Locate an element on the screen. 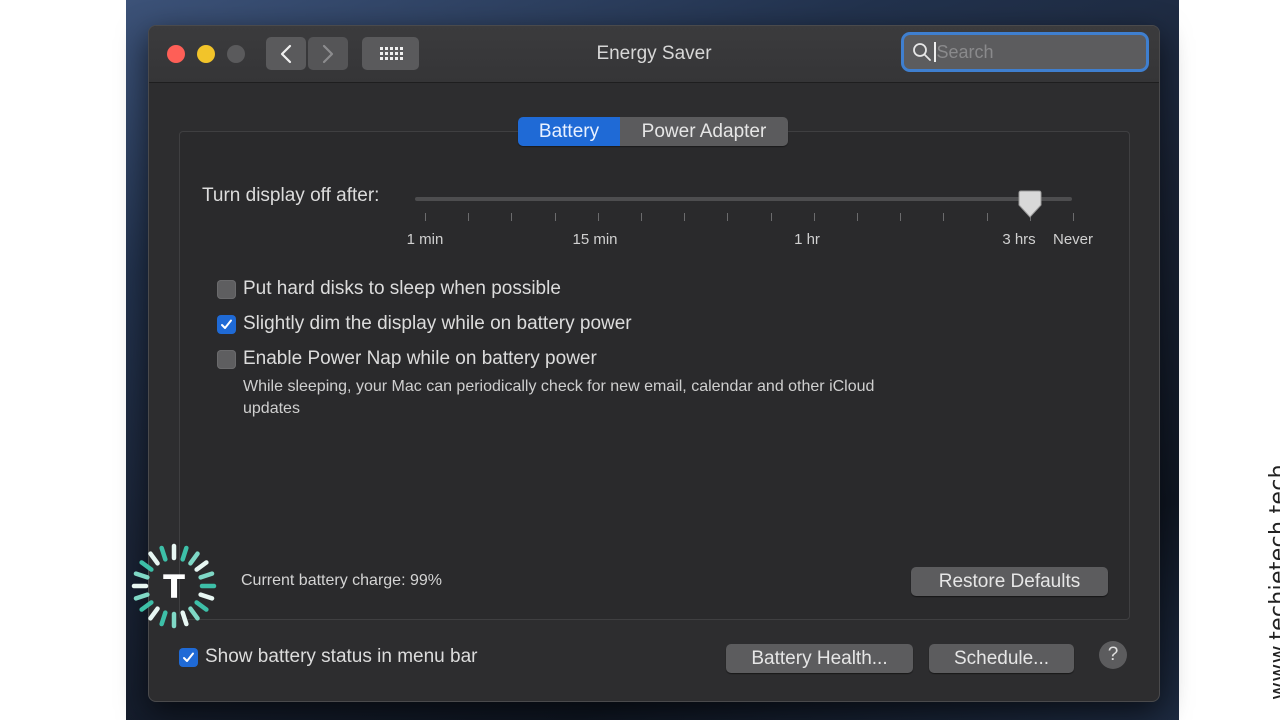 Image resolution: width=1280 pixels, height=720 pixels. tab-power-adapter: Power Adapter is located at coordinates (704, 131).